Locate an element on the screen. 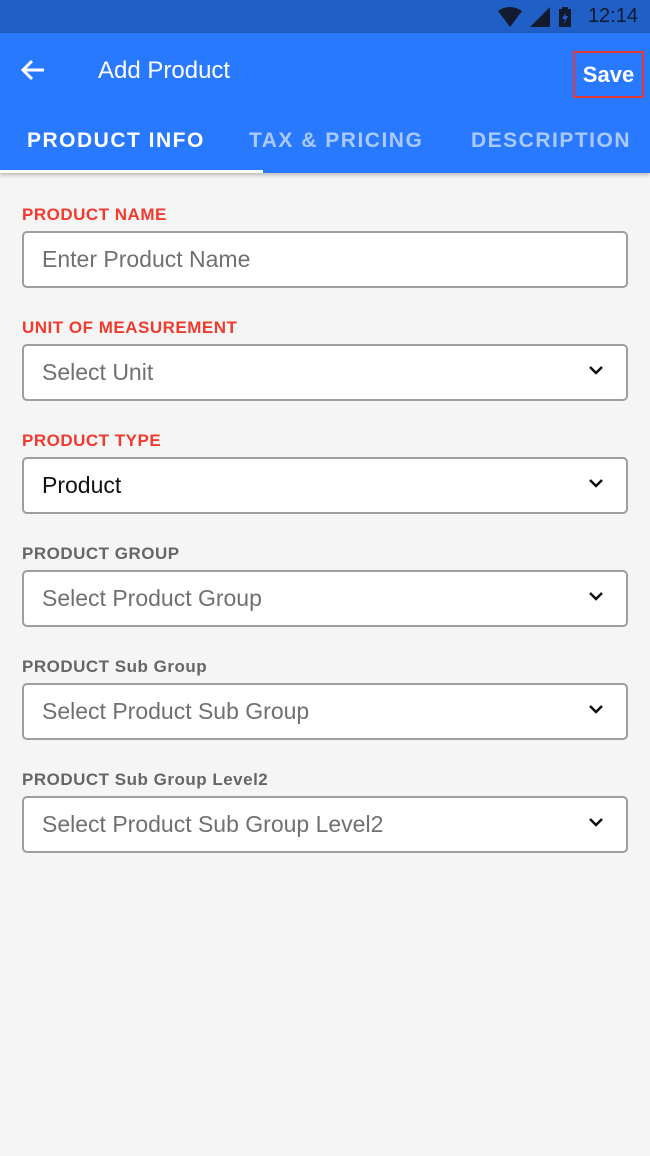 Image resolution: width=650 pixels, height=1156 pixels. field-label: PRODUCT Sub Group is located at coordinates (115, 666).